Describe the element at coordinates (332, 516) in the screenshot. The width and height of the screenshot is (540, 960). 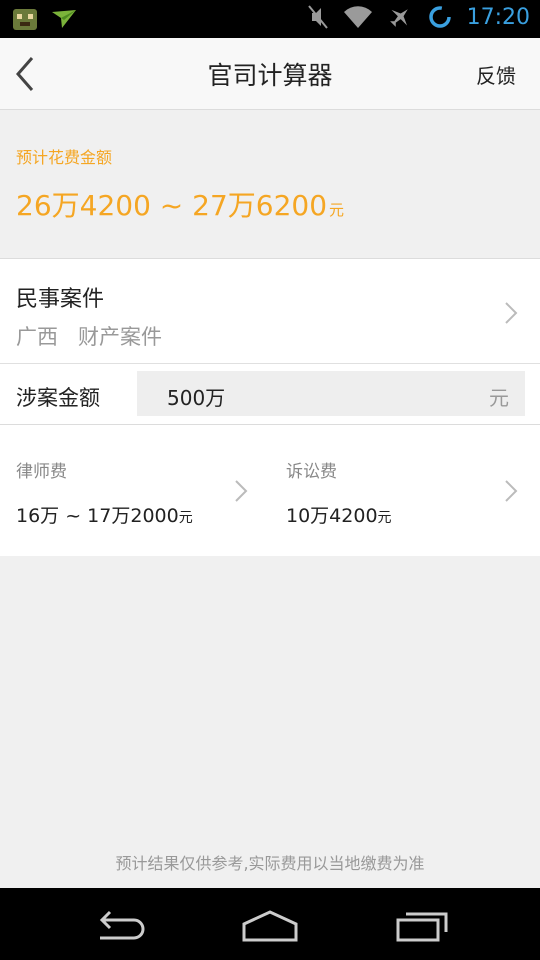
I see `litigation-fee-amount: 10万4200` at that location.